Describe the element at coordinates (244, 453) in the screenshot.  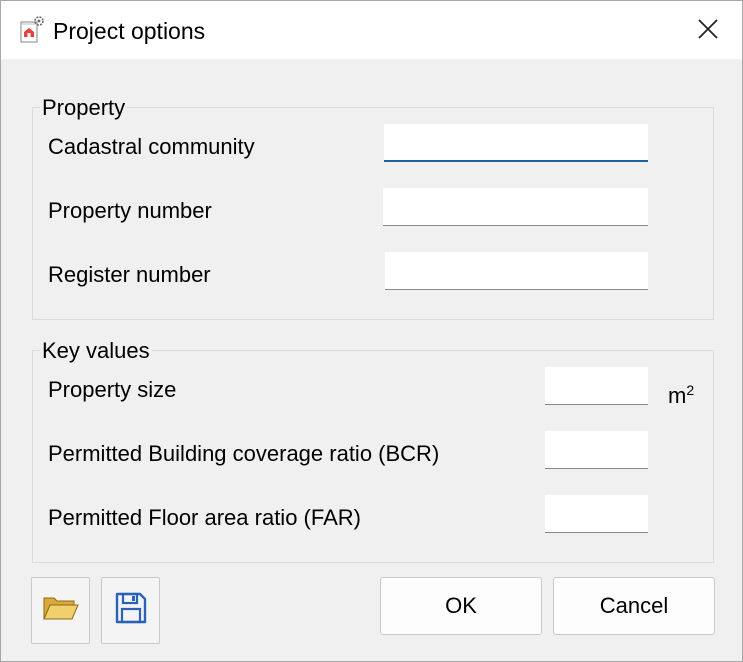
I see `bcr-label: Permitted Building coverage ratio (BCR)` at that location.